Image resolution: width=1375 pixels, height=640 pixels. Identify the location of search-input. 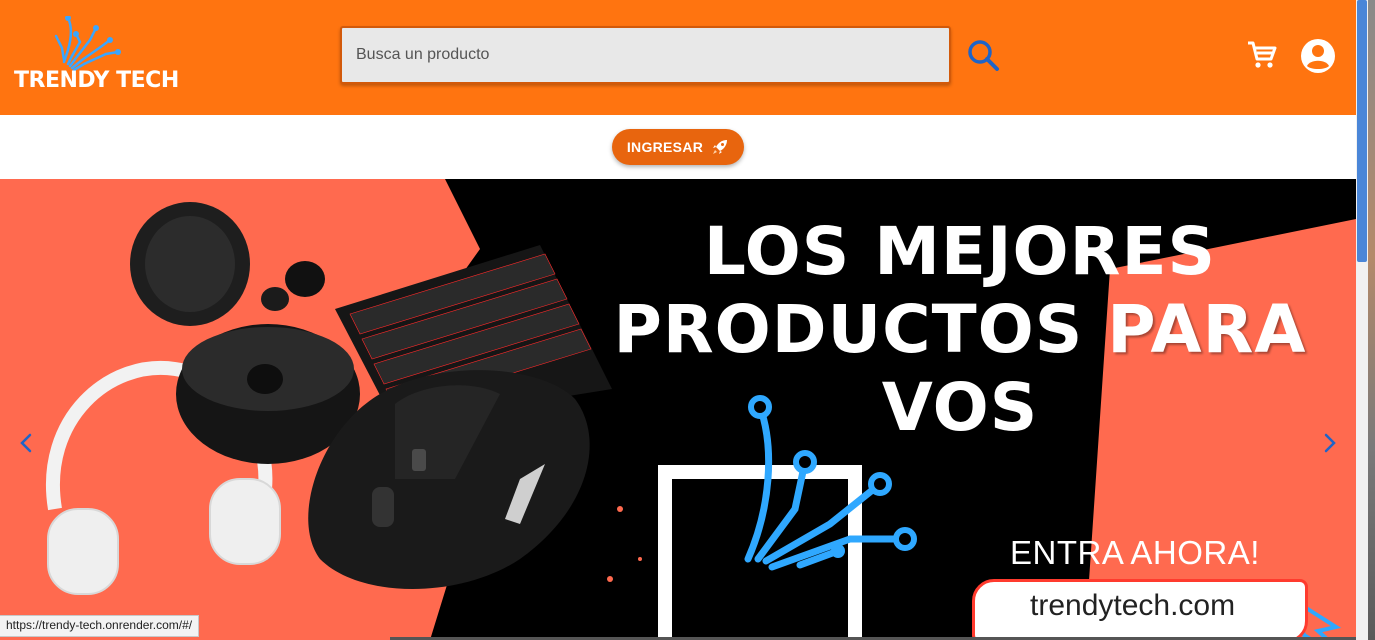
(645, 55).